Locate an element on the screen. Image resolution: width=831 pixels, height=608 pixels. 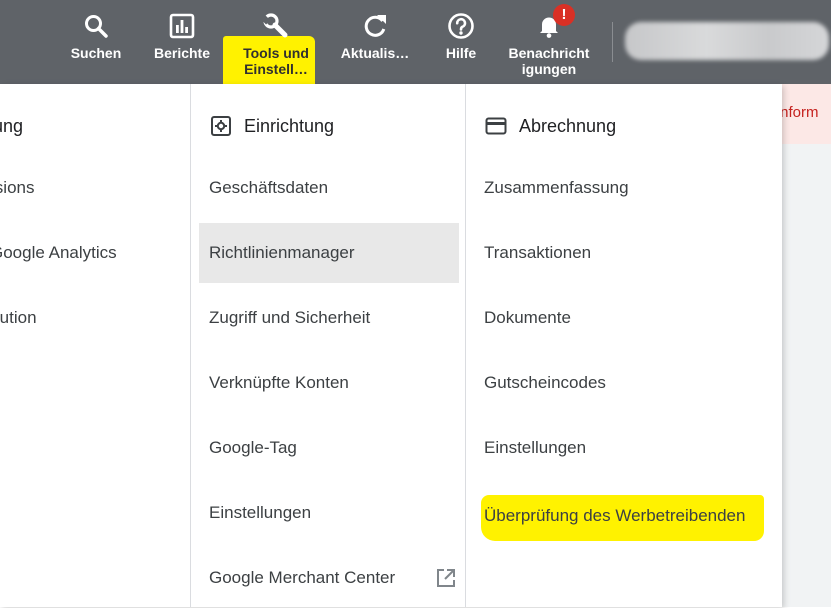
page-alert-banner: Inform is located at coordinates (803, 114).